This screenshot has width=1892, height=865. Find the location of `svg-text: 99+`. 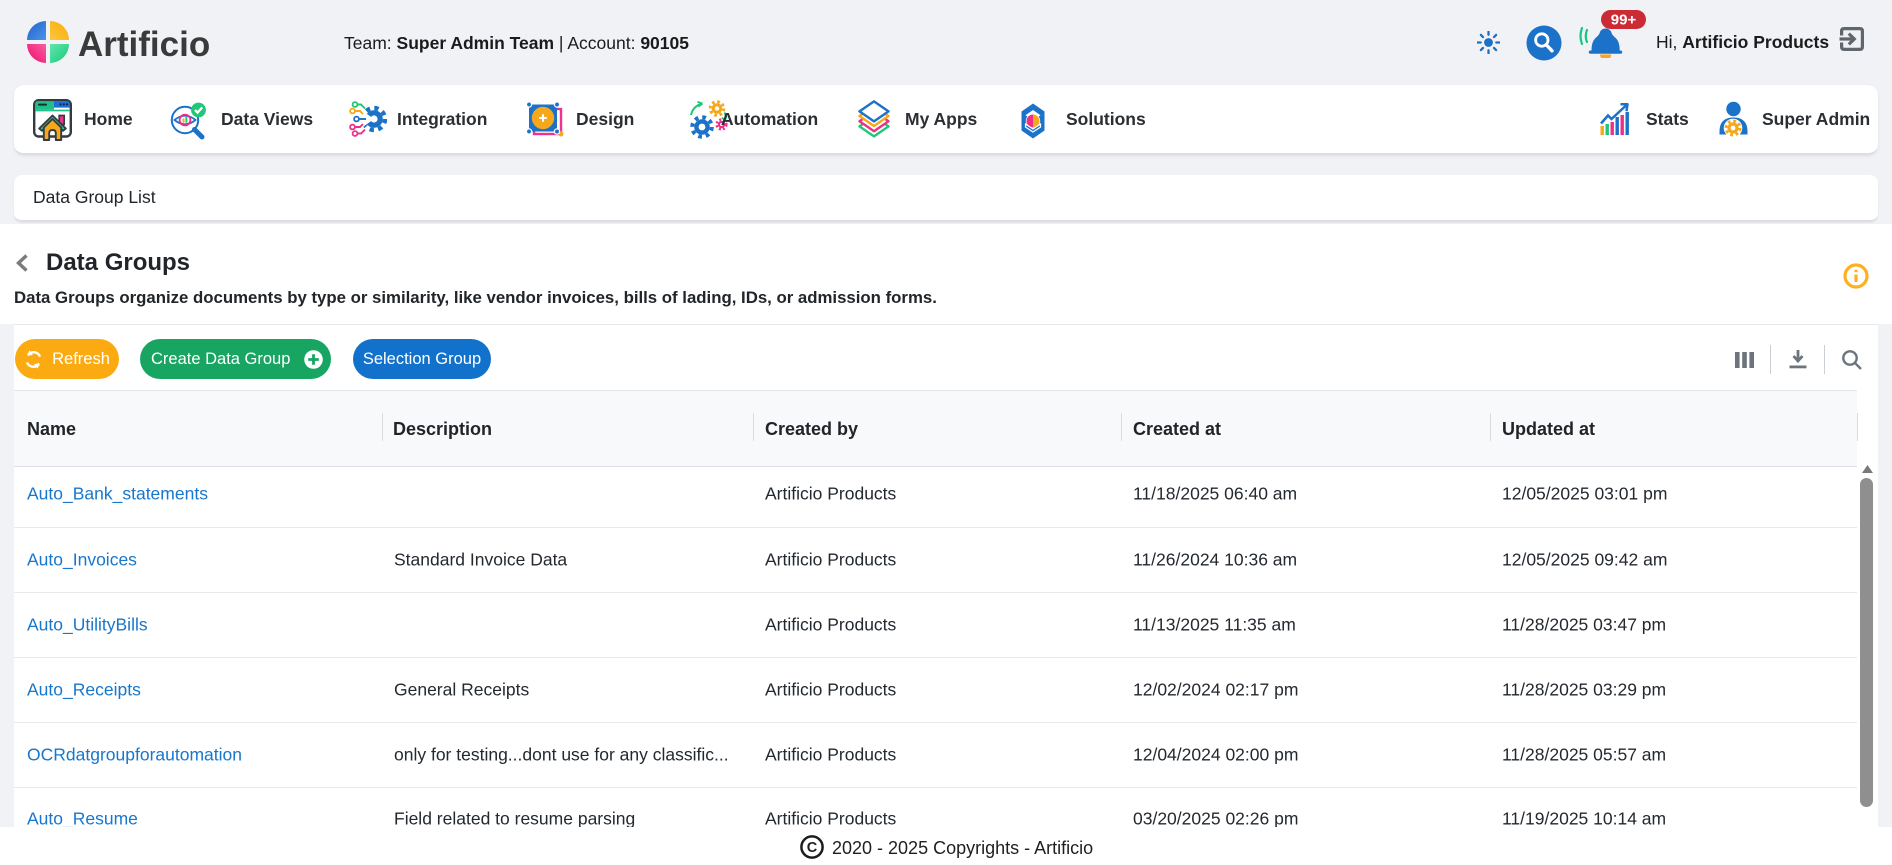

svg-text: 99+ is located at coordinates (1624, 20).